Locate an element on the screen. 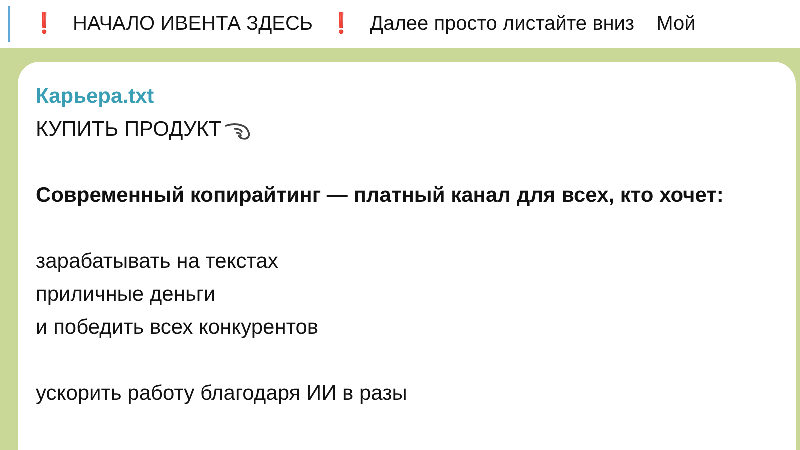  buy-link-text: КУПИТЬ ПРОДУКТ is located at coordinates (129, 130).